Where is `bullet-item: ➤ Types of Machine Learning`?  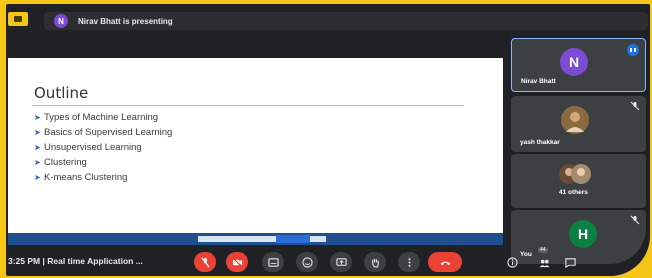 bullet-item: ➤ Types of Machine Learning is located at coordinates (96, 117).